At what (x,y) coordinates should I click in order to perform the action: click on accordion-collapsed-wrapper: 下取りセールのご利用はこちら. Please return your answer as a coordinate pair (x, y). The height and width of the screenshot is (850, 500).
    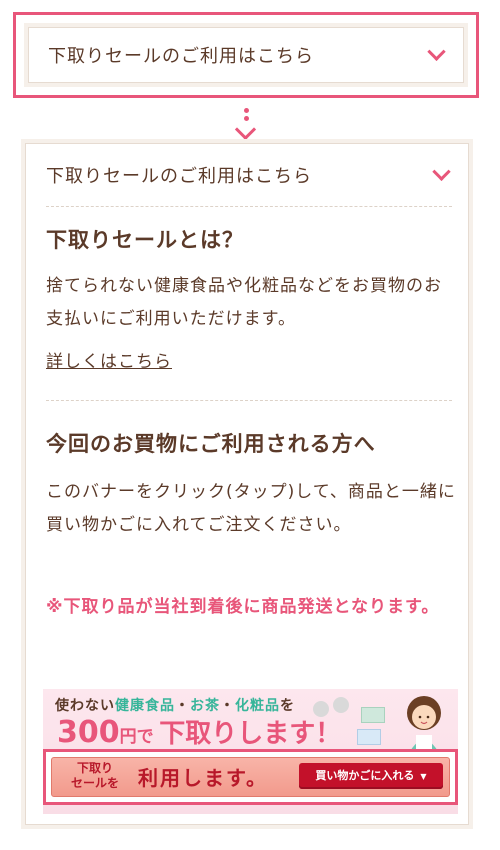
    Looking at the image, I should click on (246, 55).